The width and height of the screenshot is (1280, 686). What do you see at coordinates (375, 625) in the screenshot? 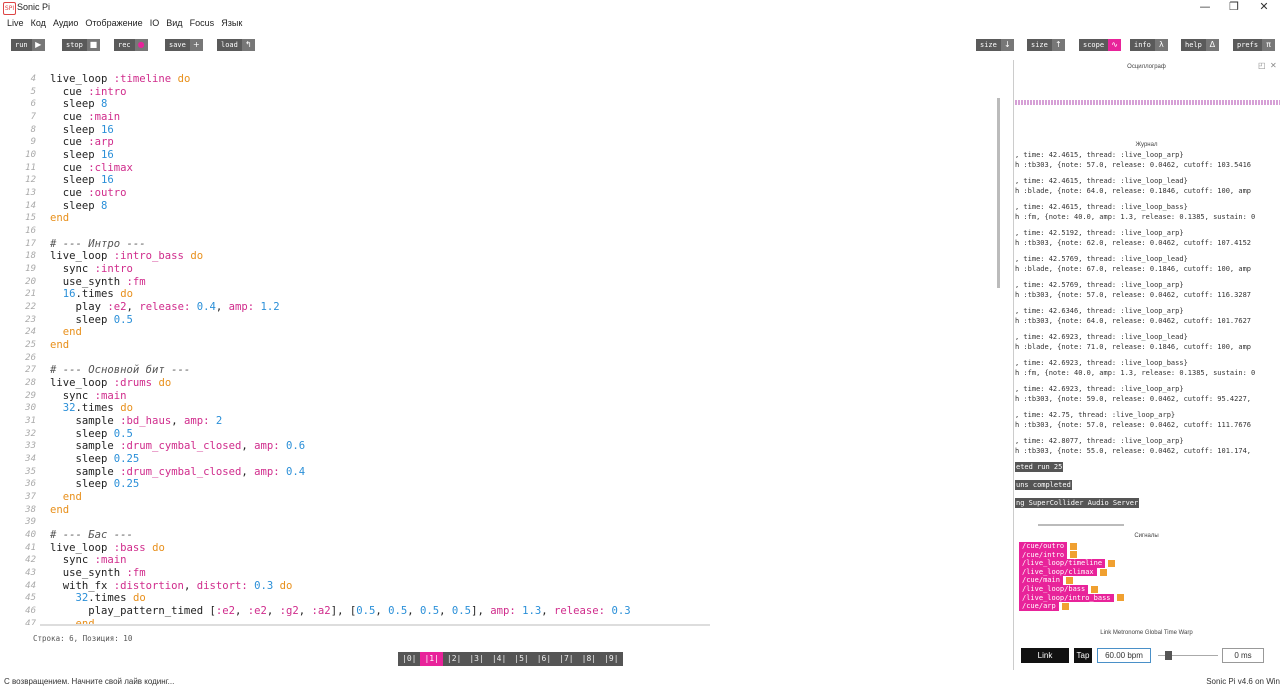
I see `editor-horizontal-scrollbar` at bounding box center [375, 625].